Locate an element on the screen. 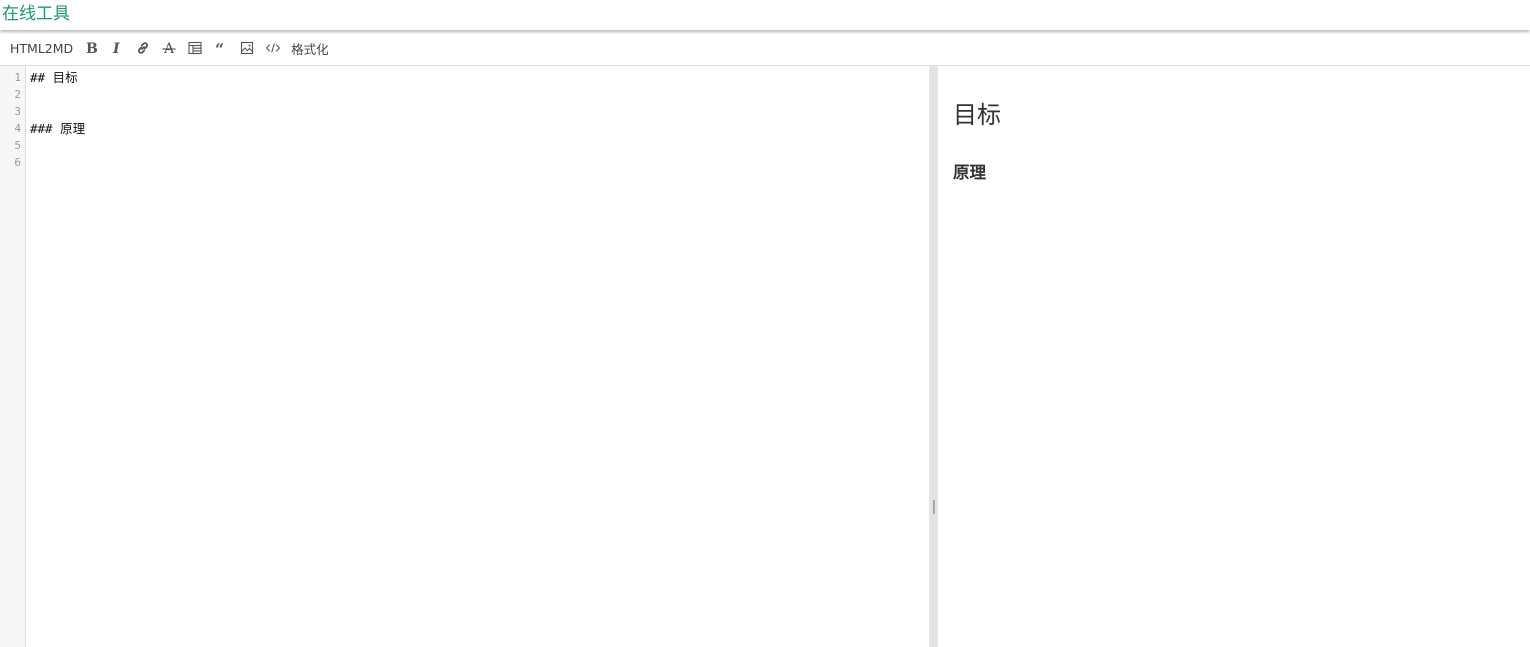 The image size is (1530, 647). code-line: ### 原理 is located at coordinates (57, 128).